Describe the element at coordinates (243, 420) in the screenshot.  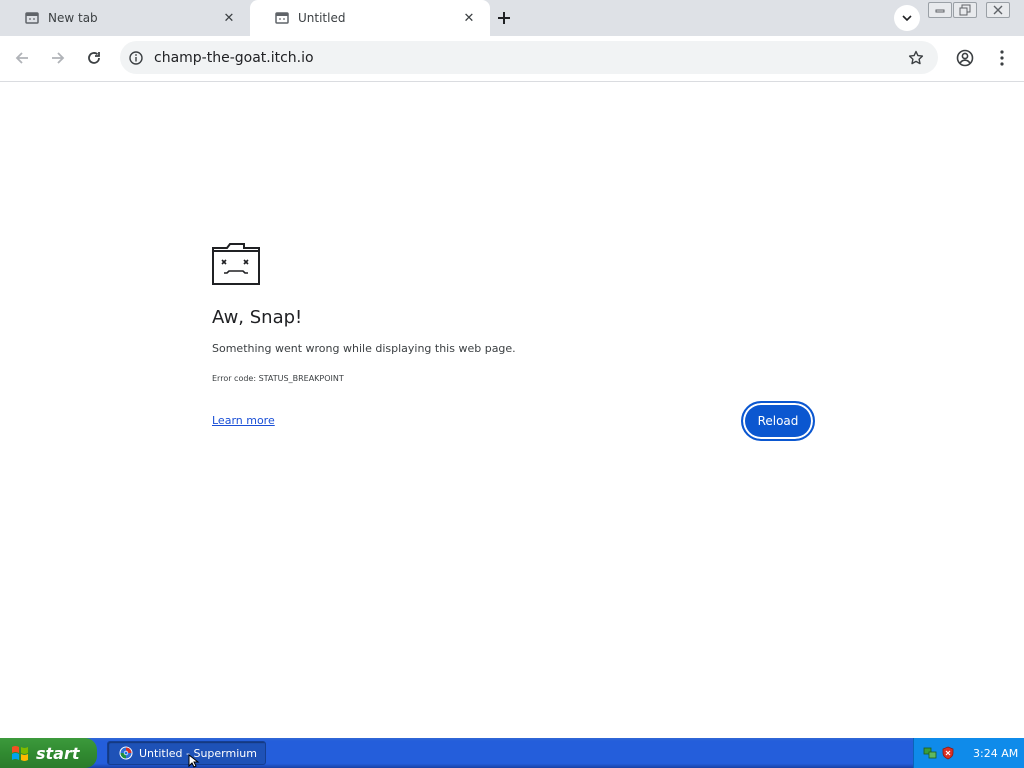
I see `learn-more-link: Learn more` at that location.